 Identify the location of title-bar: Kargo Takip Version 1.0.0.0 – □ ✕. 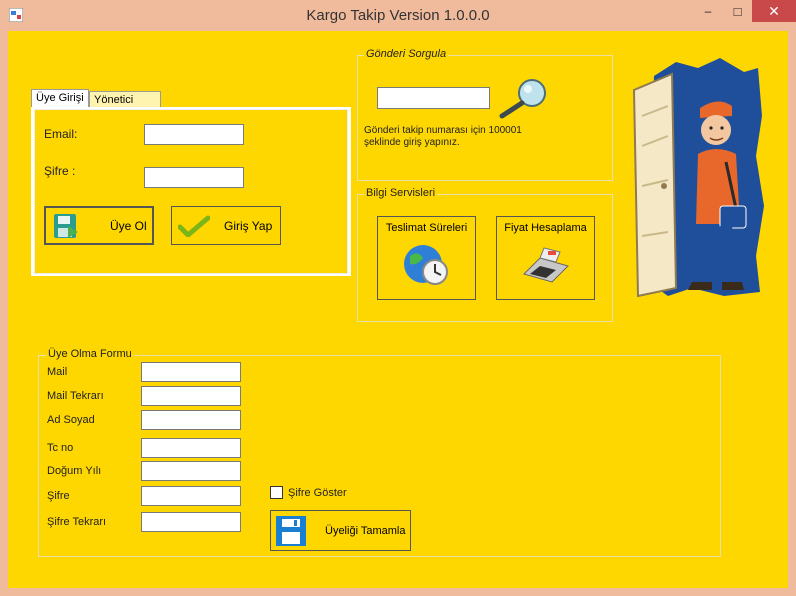
(398, 15).